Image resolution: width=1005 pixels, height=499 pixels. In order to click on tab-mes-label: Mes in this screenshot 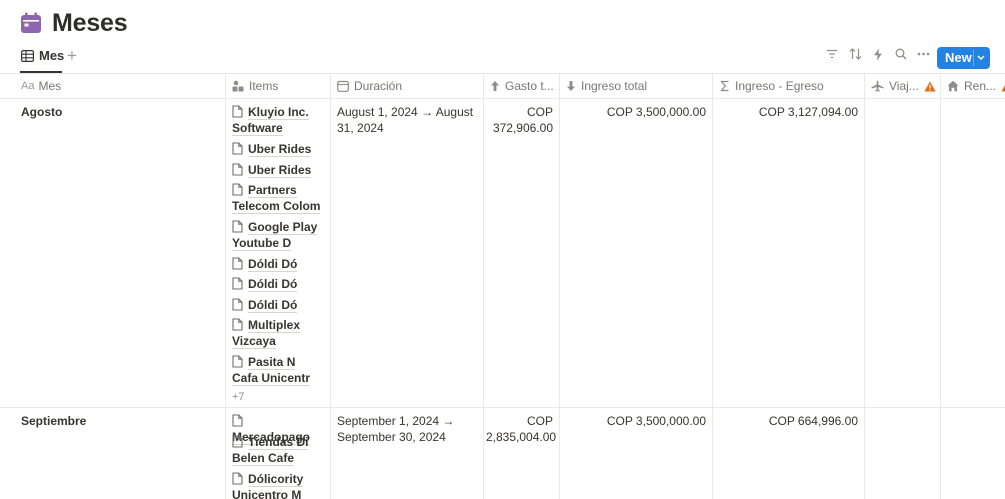, I will do `click(52, 55)`.